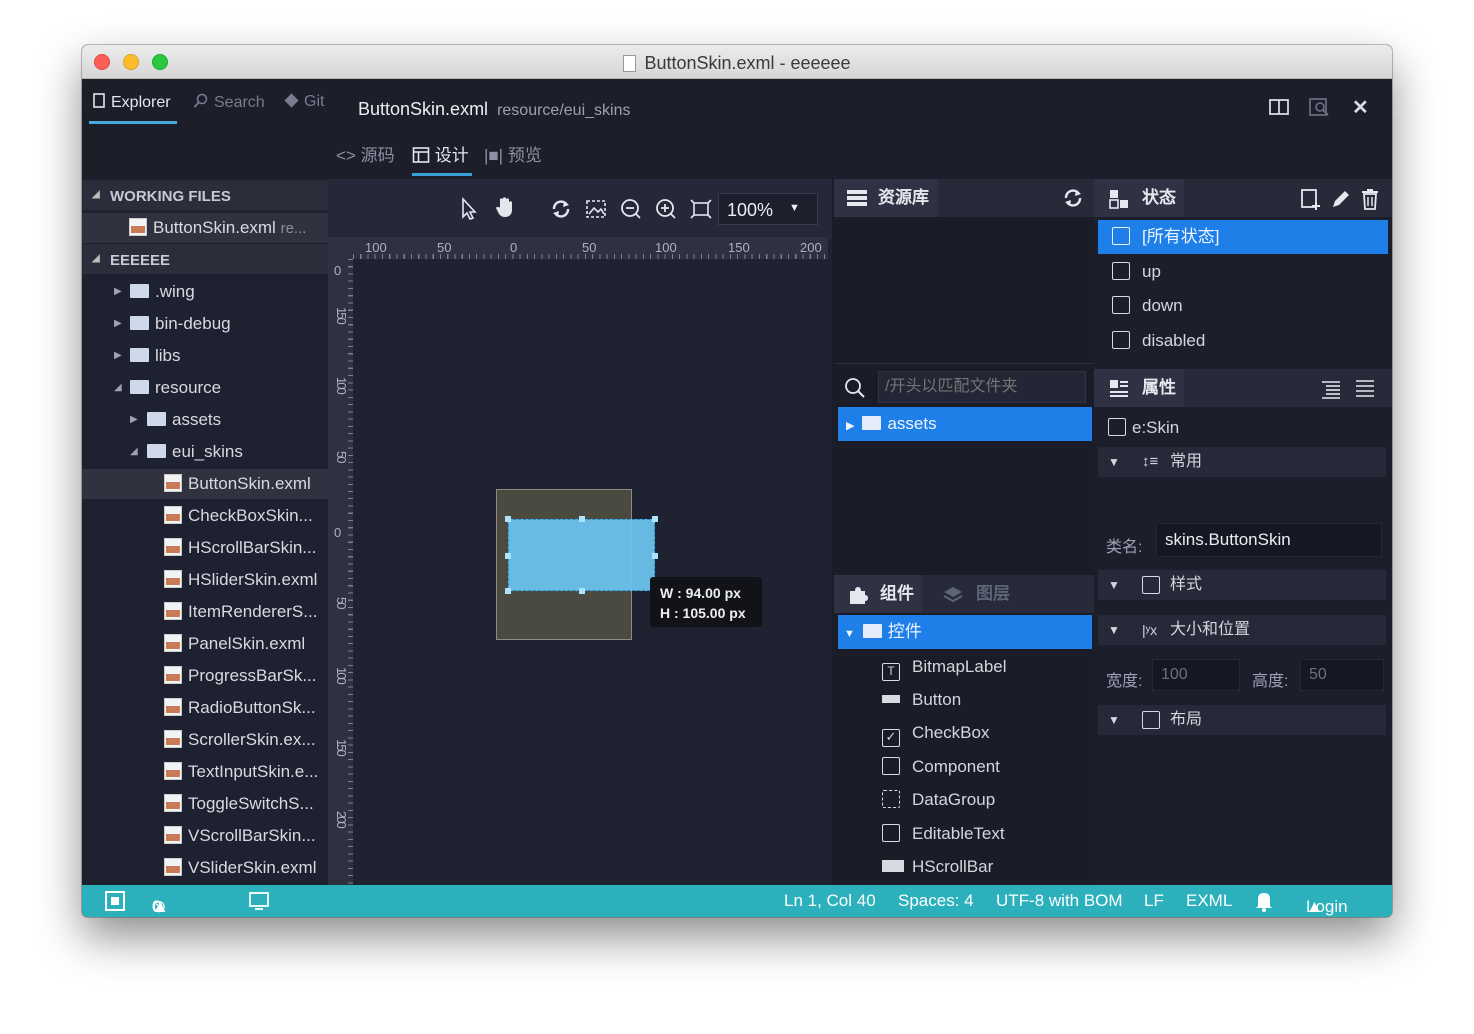  I want to click on bell-icon, so click(1264, 901).